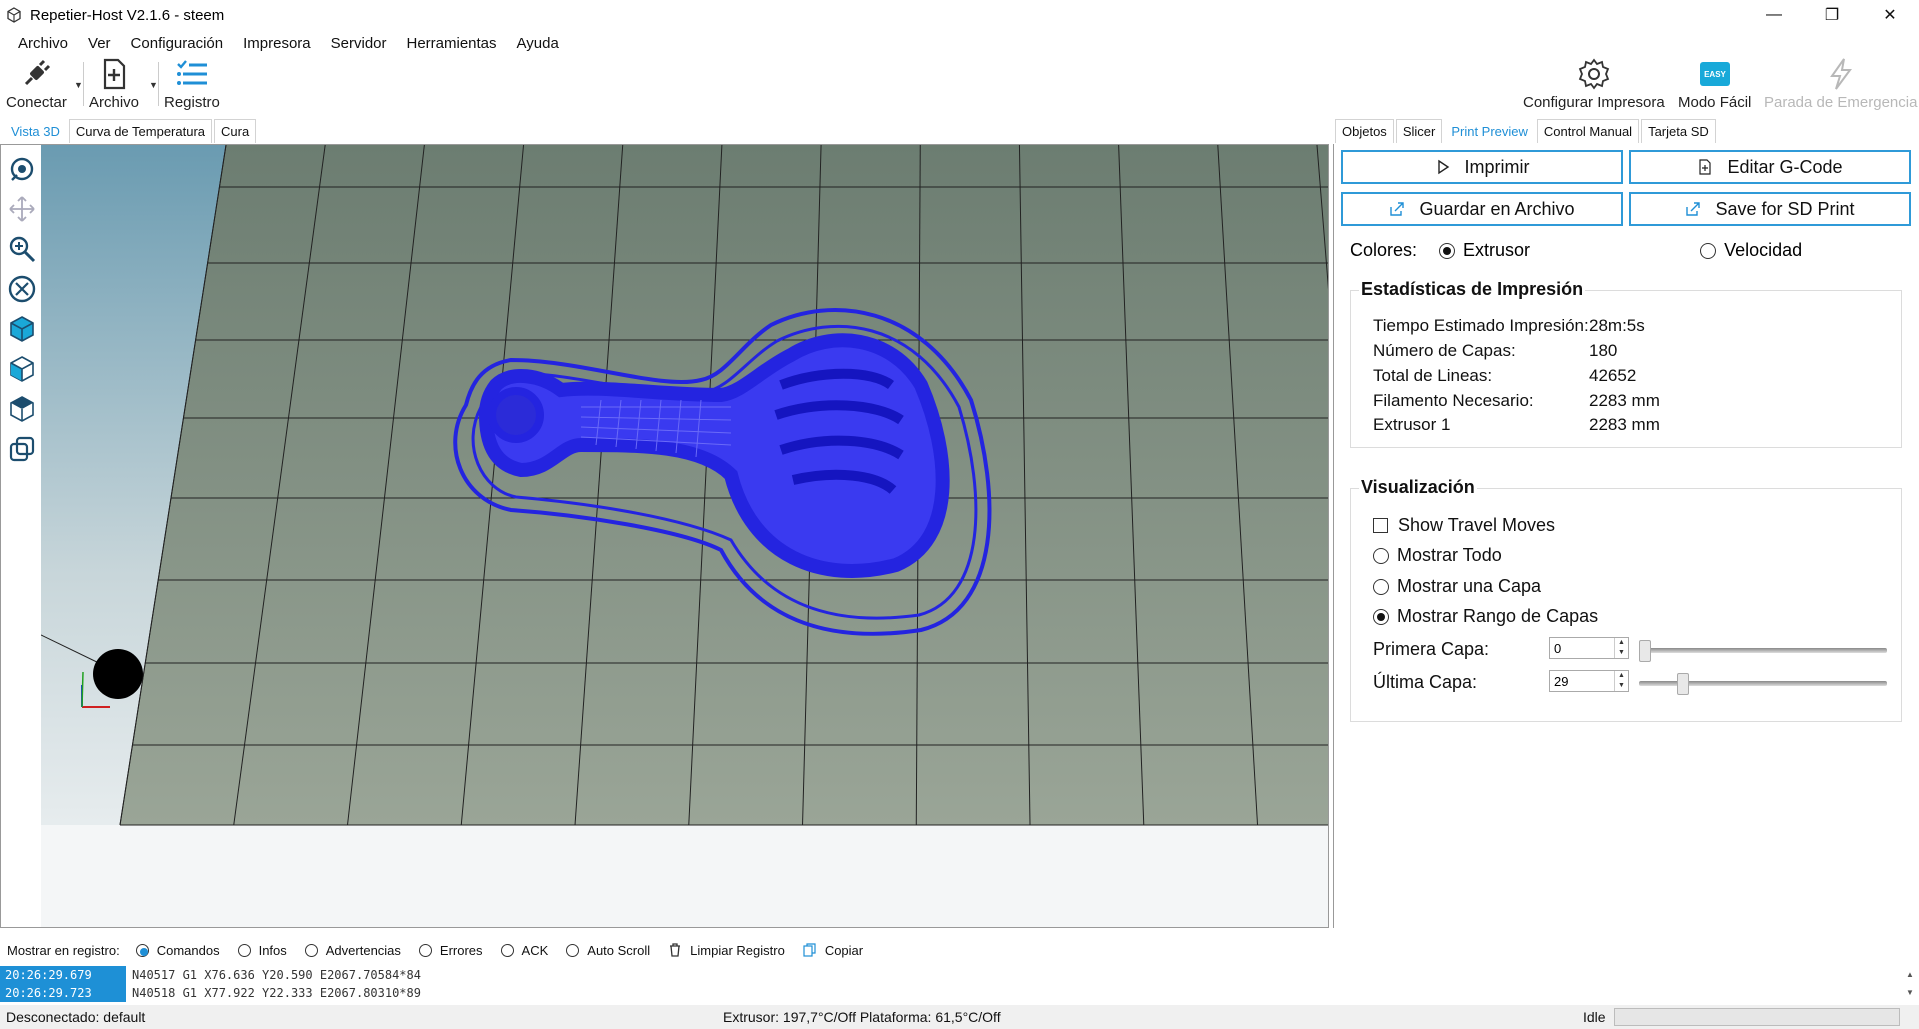 This screenshot has width=1919, height=1029. I want to click on color-speed-option: Velocidad, so click(1751, 250).